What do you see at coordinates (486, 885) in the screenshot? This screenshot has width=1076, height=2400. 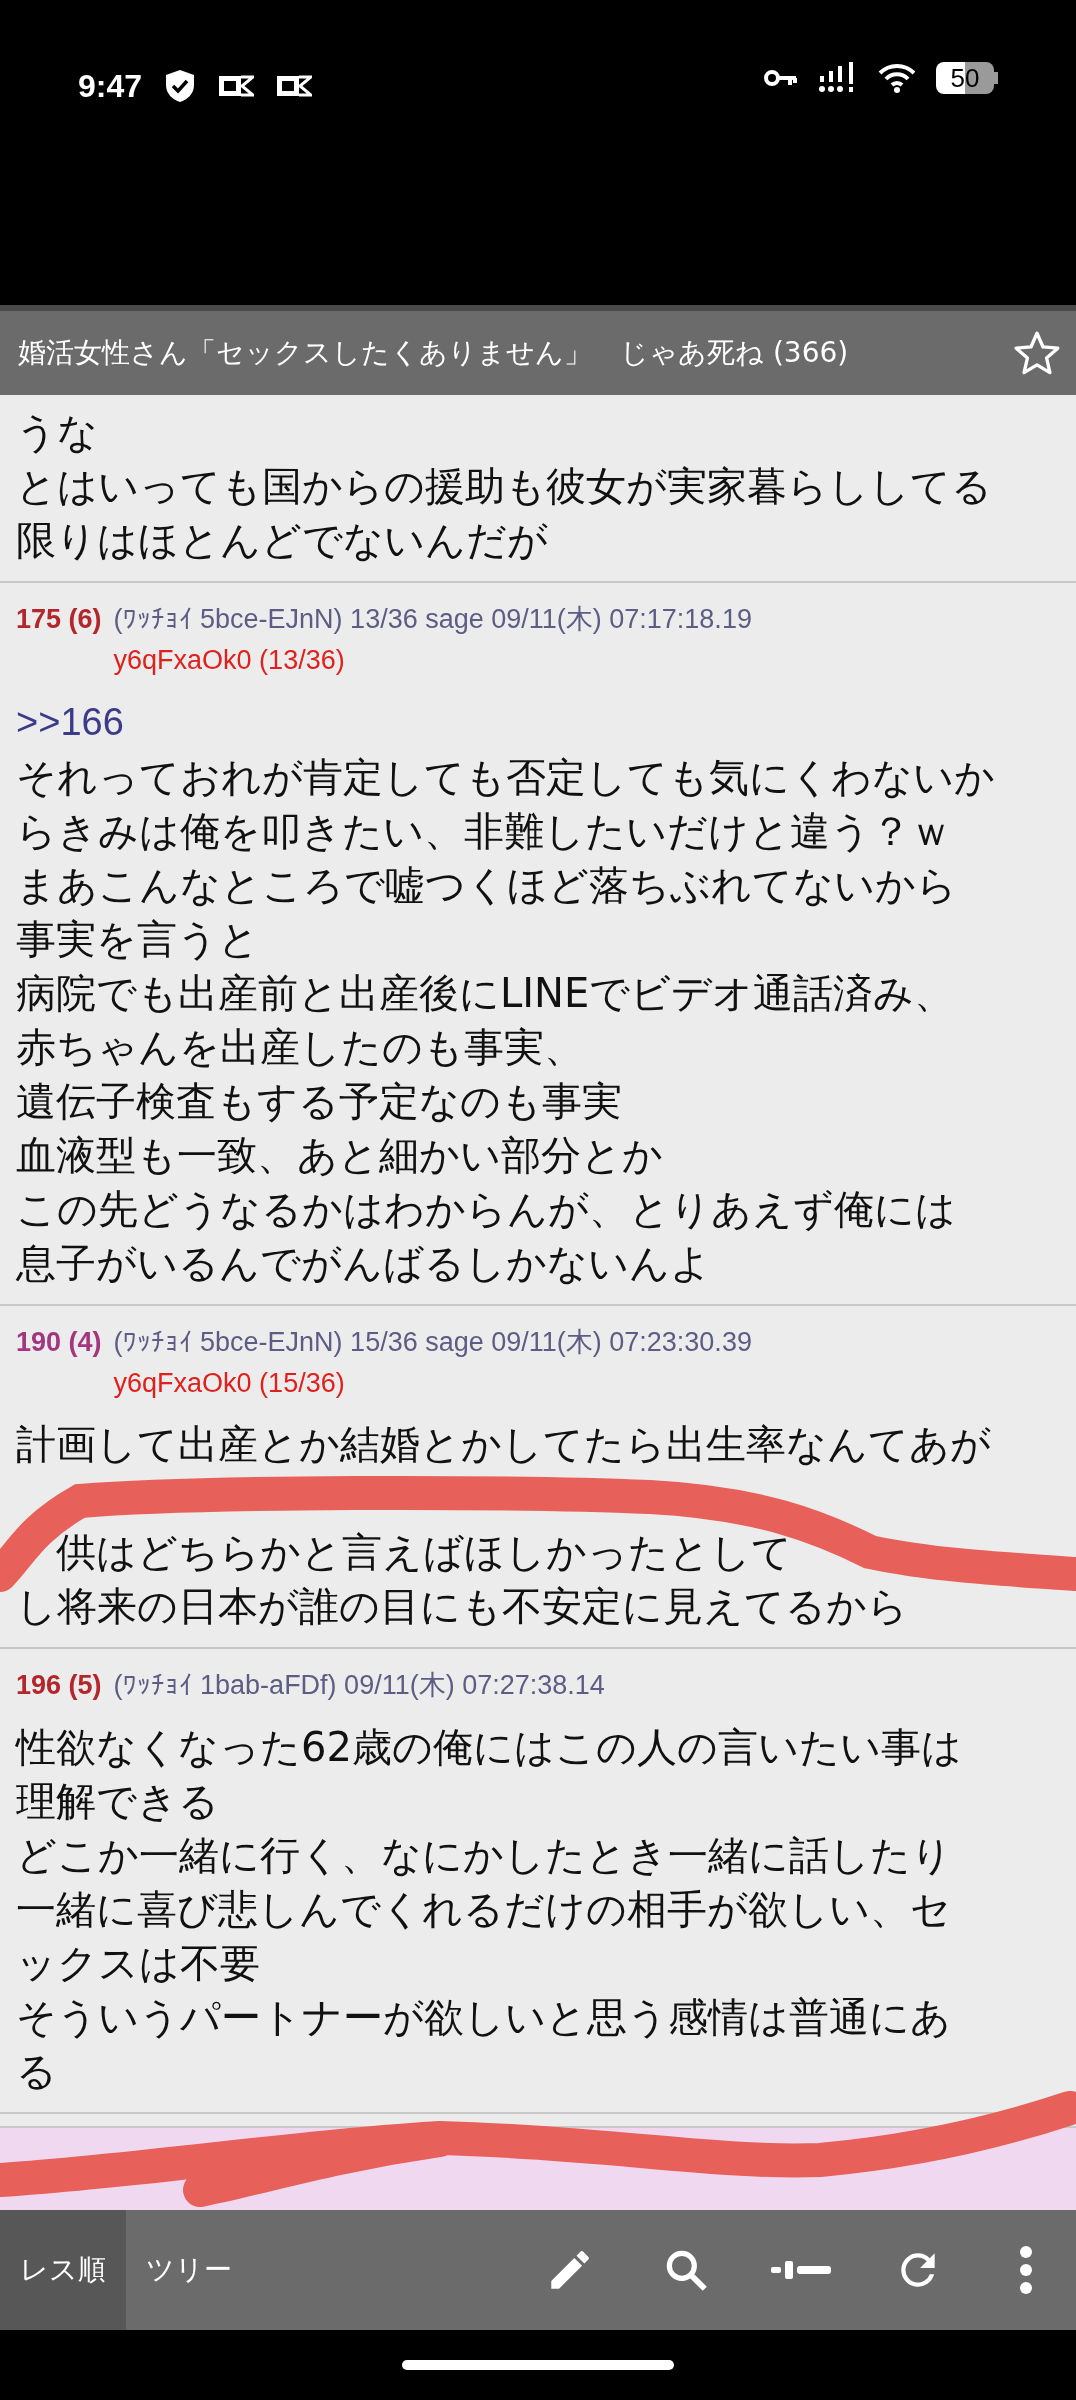 I see `post-text-line: まあこんなところで嘘つくほど落ちぶれてないから` at bounding box center [486, 885].